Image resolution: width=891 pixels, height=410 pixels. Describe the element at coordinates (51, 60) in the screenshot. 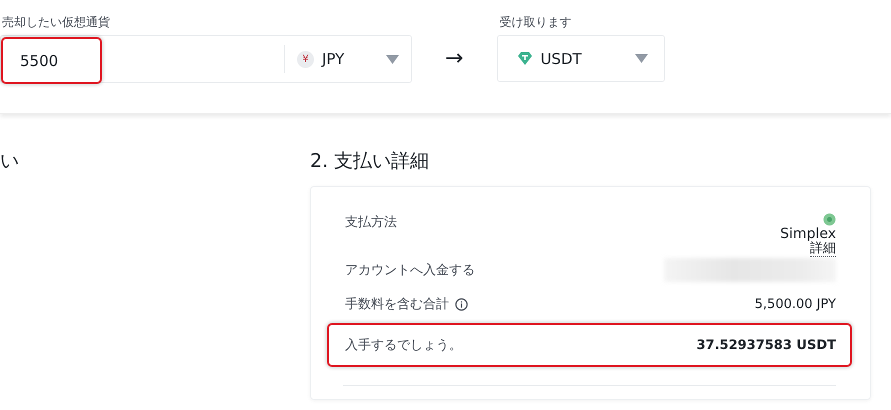

I see `amount-input: 5500` at that location.